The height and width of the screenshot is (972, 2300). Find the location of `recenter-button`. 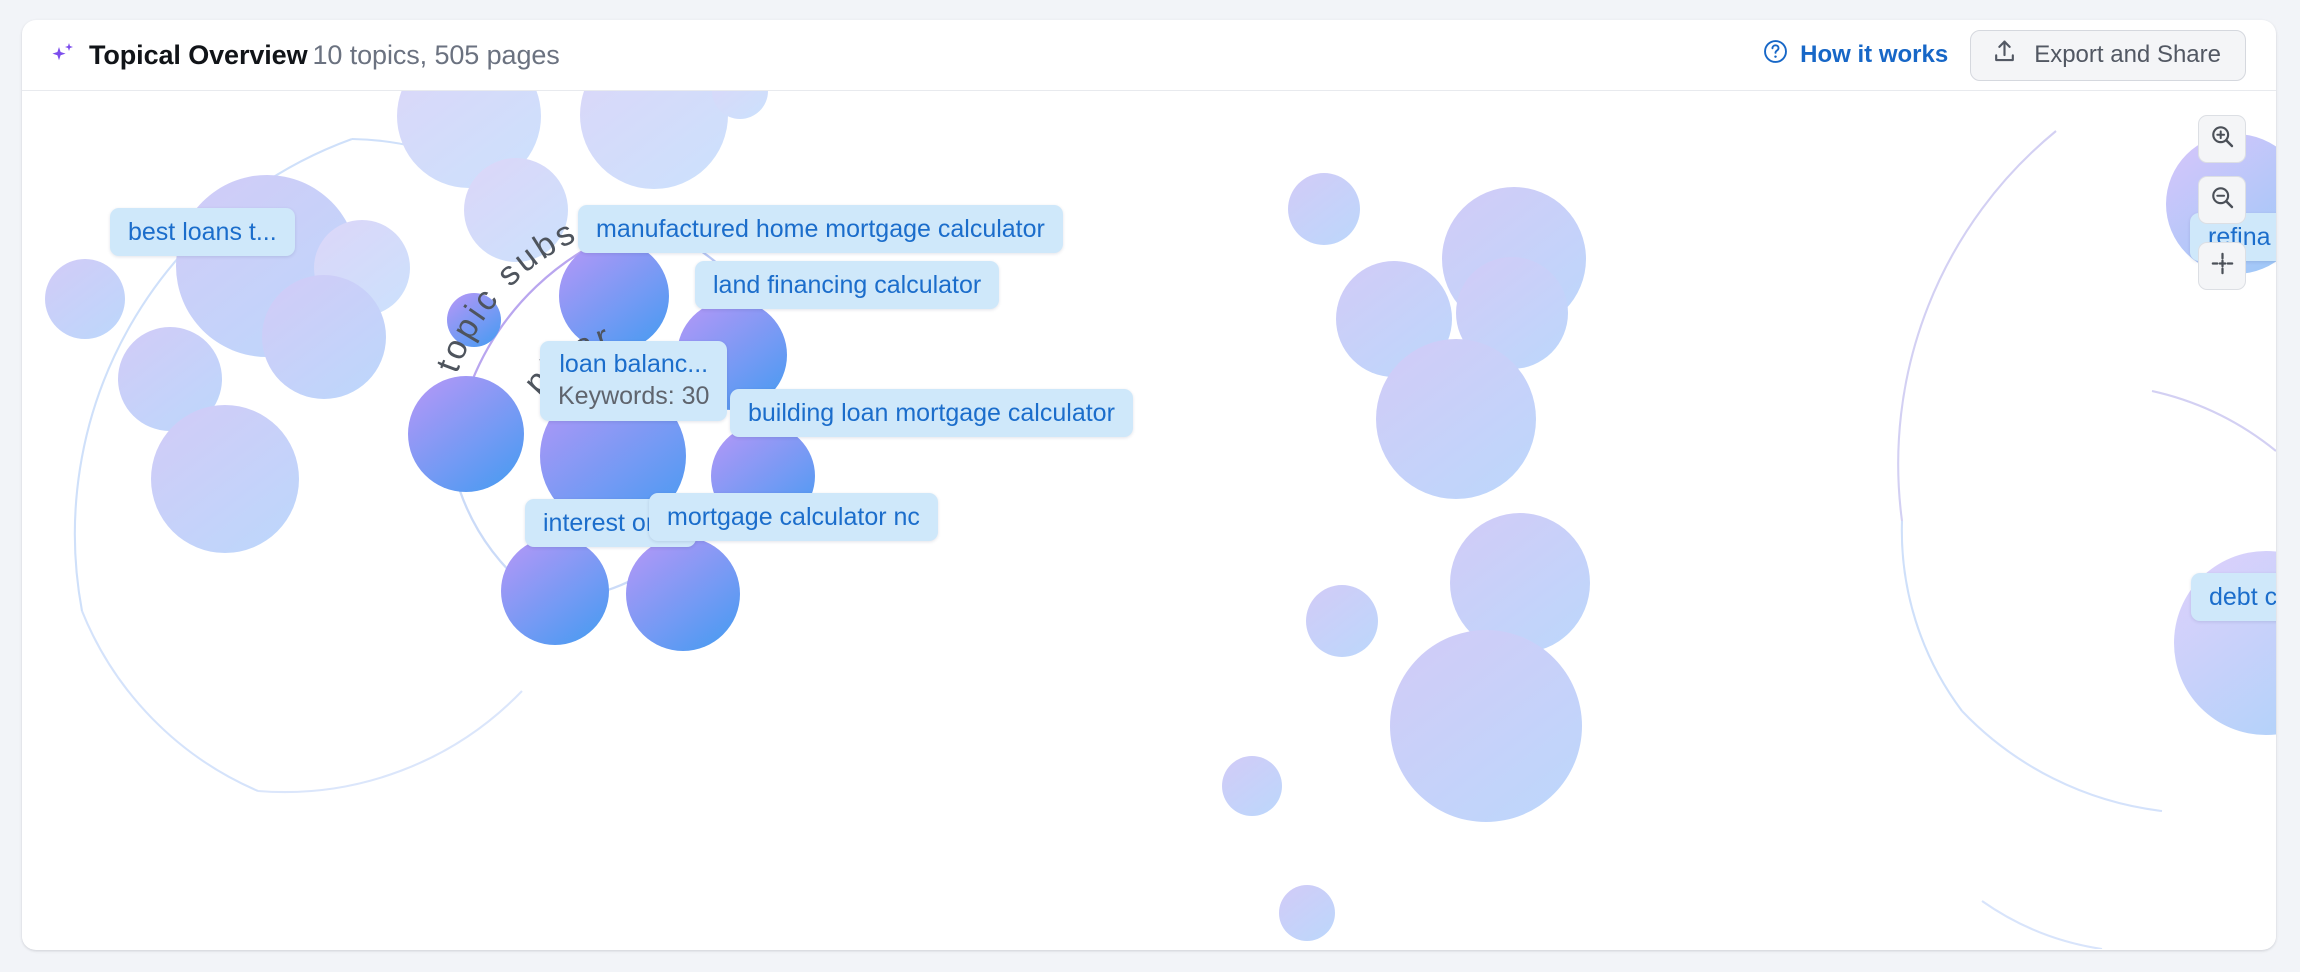

recenter-button is located at coordinates (2222, 266).